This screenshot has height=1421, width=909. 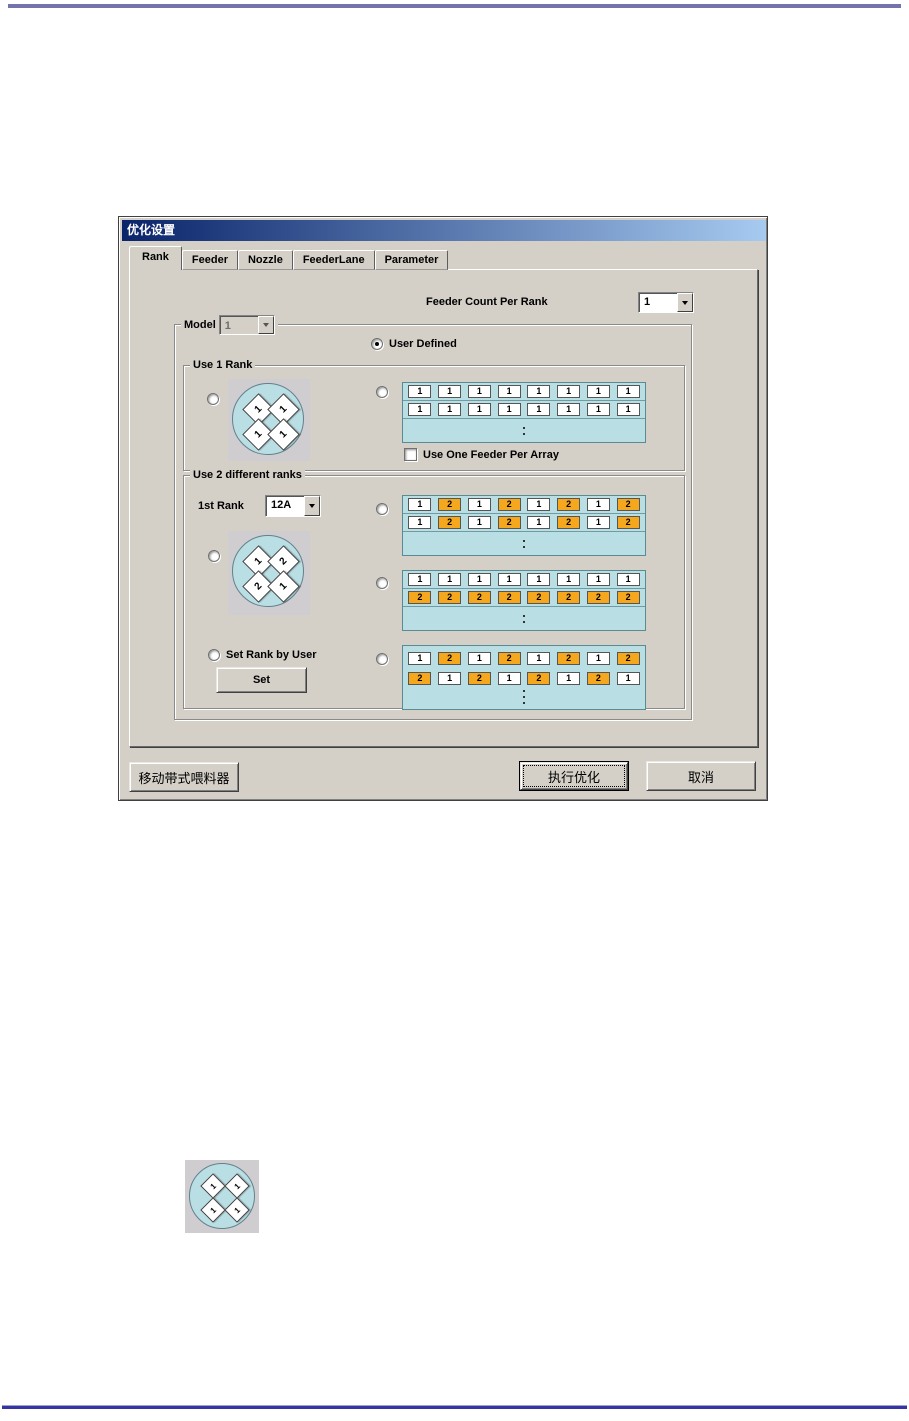 What do you see at coordinates (333, 260) in the screenshot?
I see `tab-feederlane: FeederLane` at bounding box center [333, 260].